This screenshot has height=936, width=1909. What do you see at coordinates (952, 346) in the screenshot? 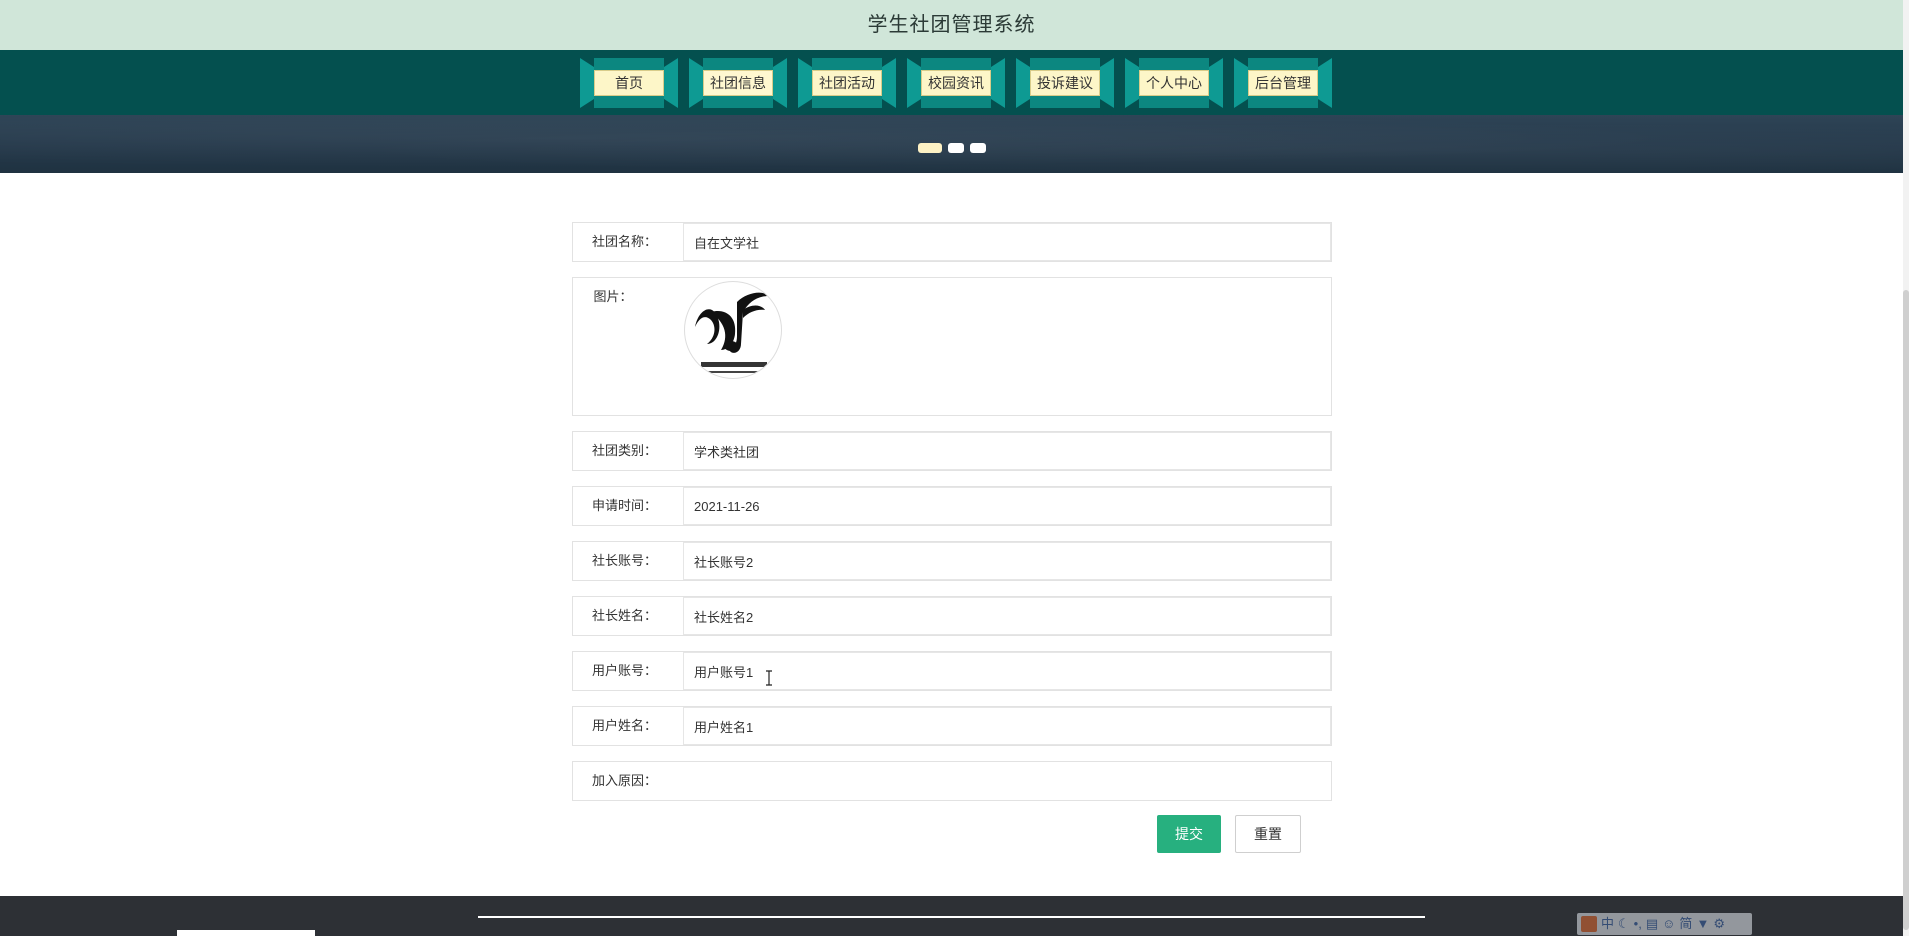
I see `field-image: 图片：` at bounding box center [952, 346].